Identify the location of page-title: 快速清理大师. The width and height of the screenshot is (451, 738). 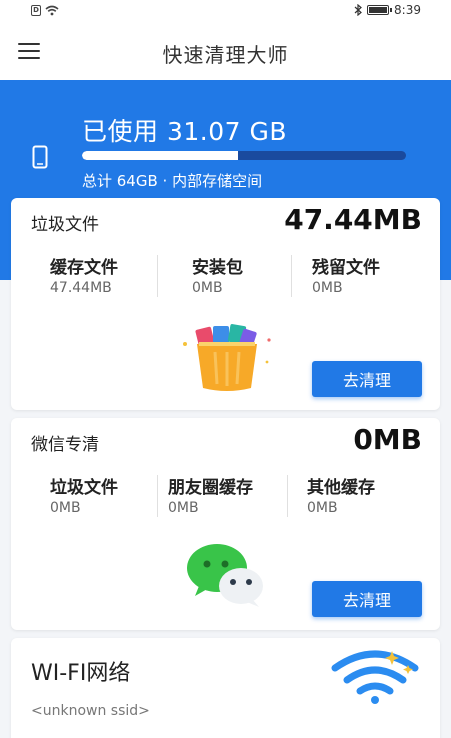
(225, 55).